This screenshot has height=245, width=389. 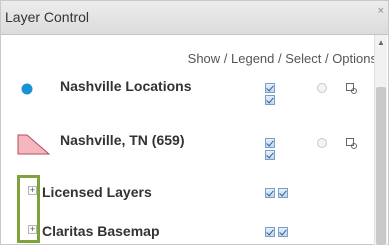 I want to click on layer-label-nashville-locations: Nashville Locations, so click(x=126, y=86).